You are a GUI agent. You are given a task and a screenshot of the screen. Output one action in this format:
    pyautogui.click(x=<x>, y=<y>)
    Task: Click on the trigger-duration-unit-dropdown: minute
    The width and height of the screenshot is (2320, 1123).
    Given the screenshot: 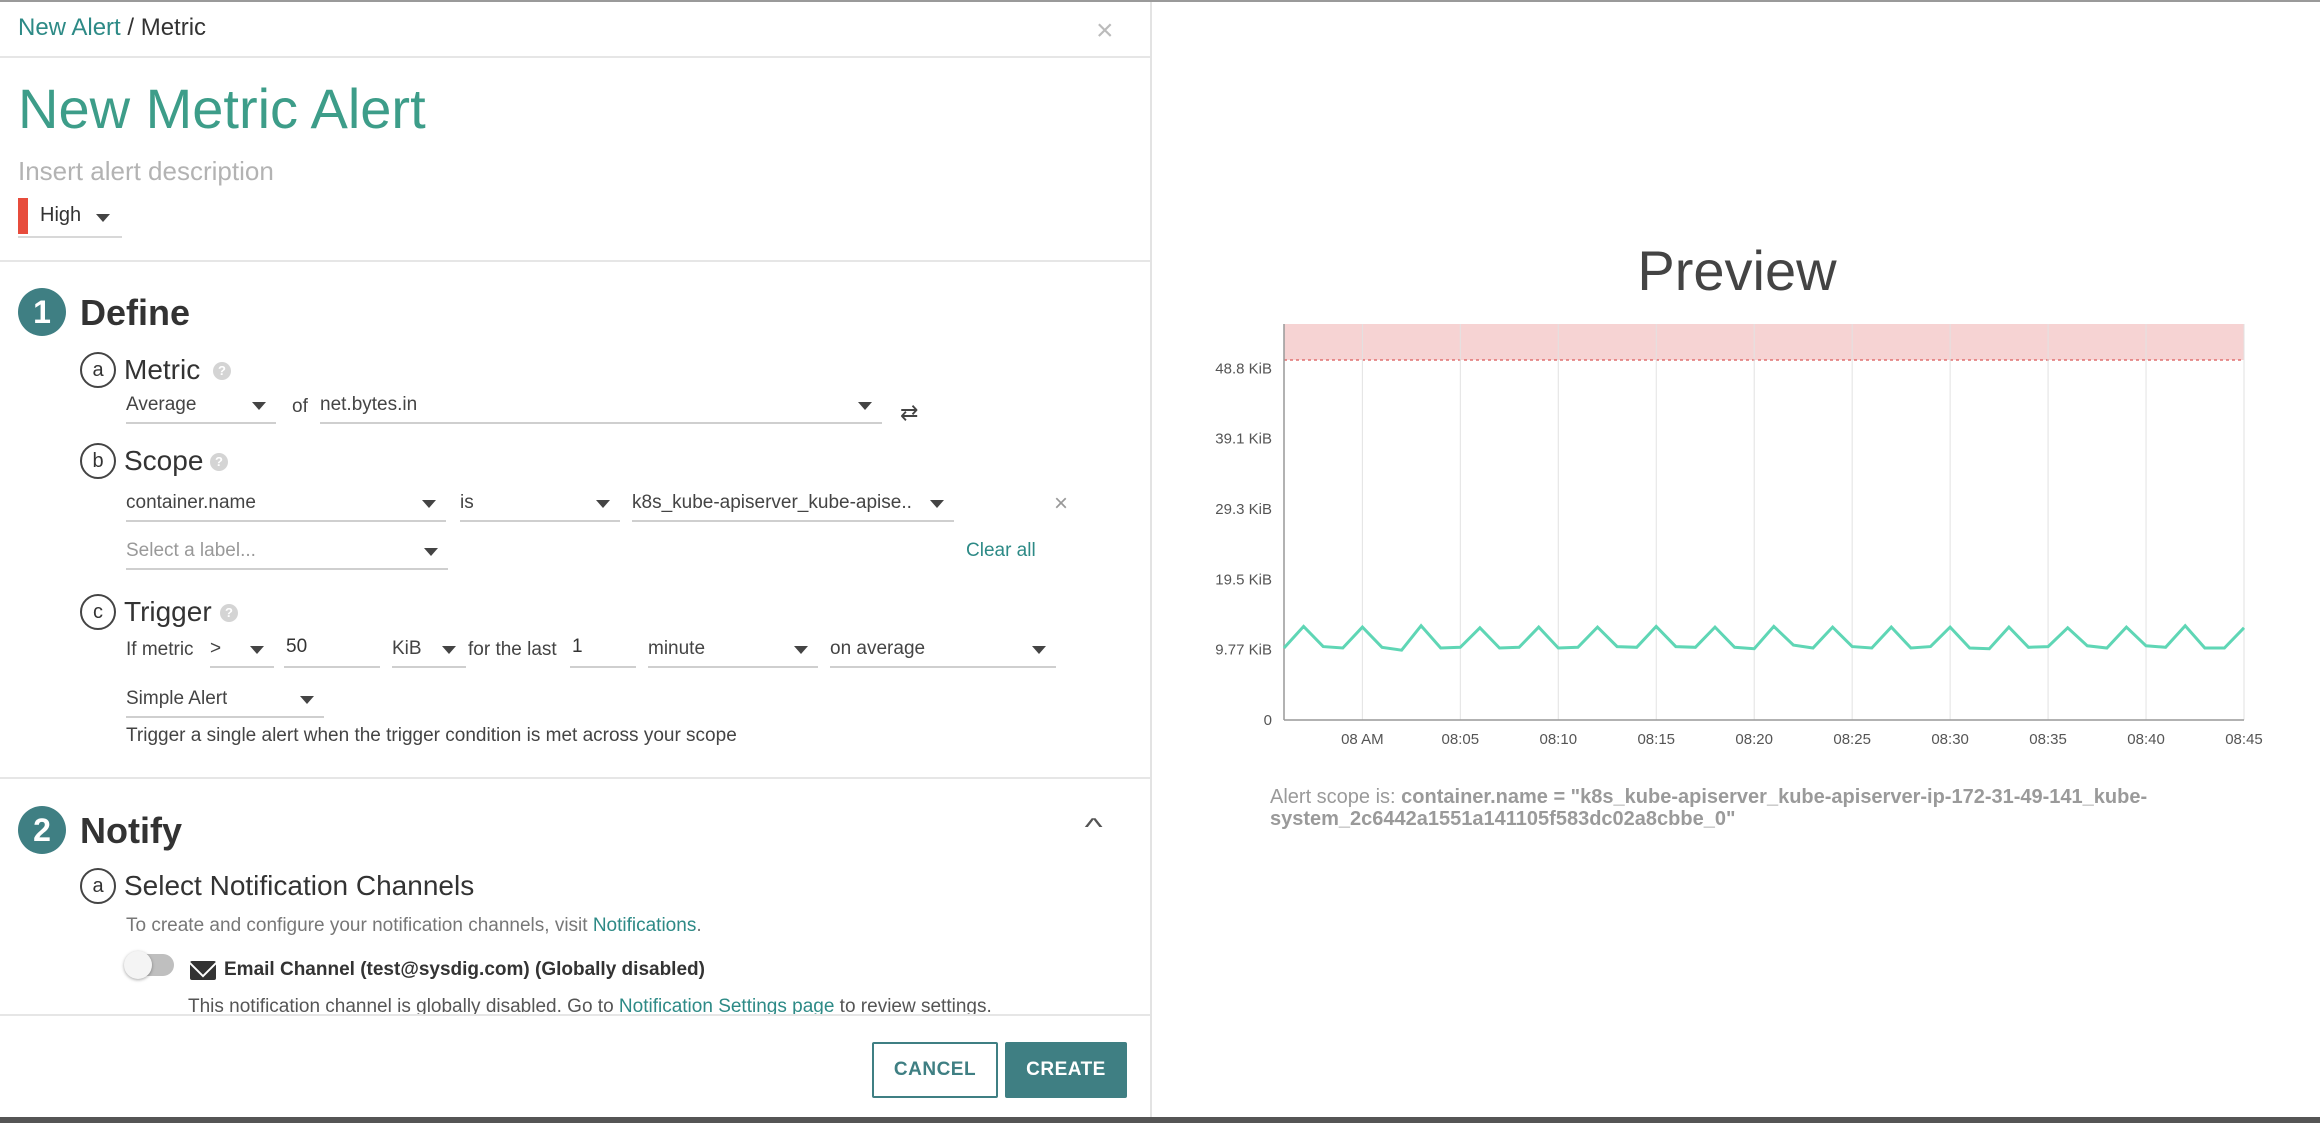 What is the action you would take?
    pyautogui.click(x=733, y=650)
    